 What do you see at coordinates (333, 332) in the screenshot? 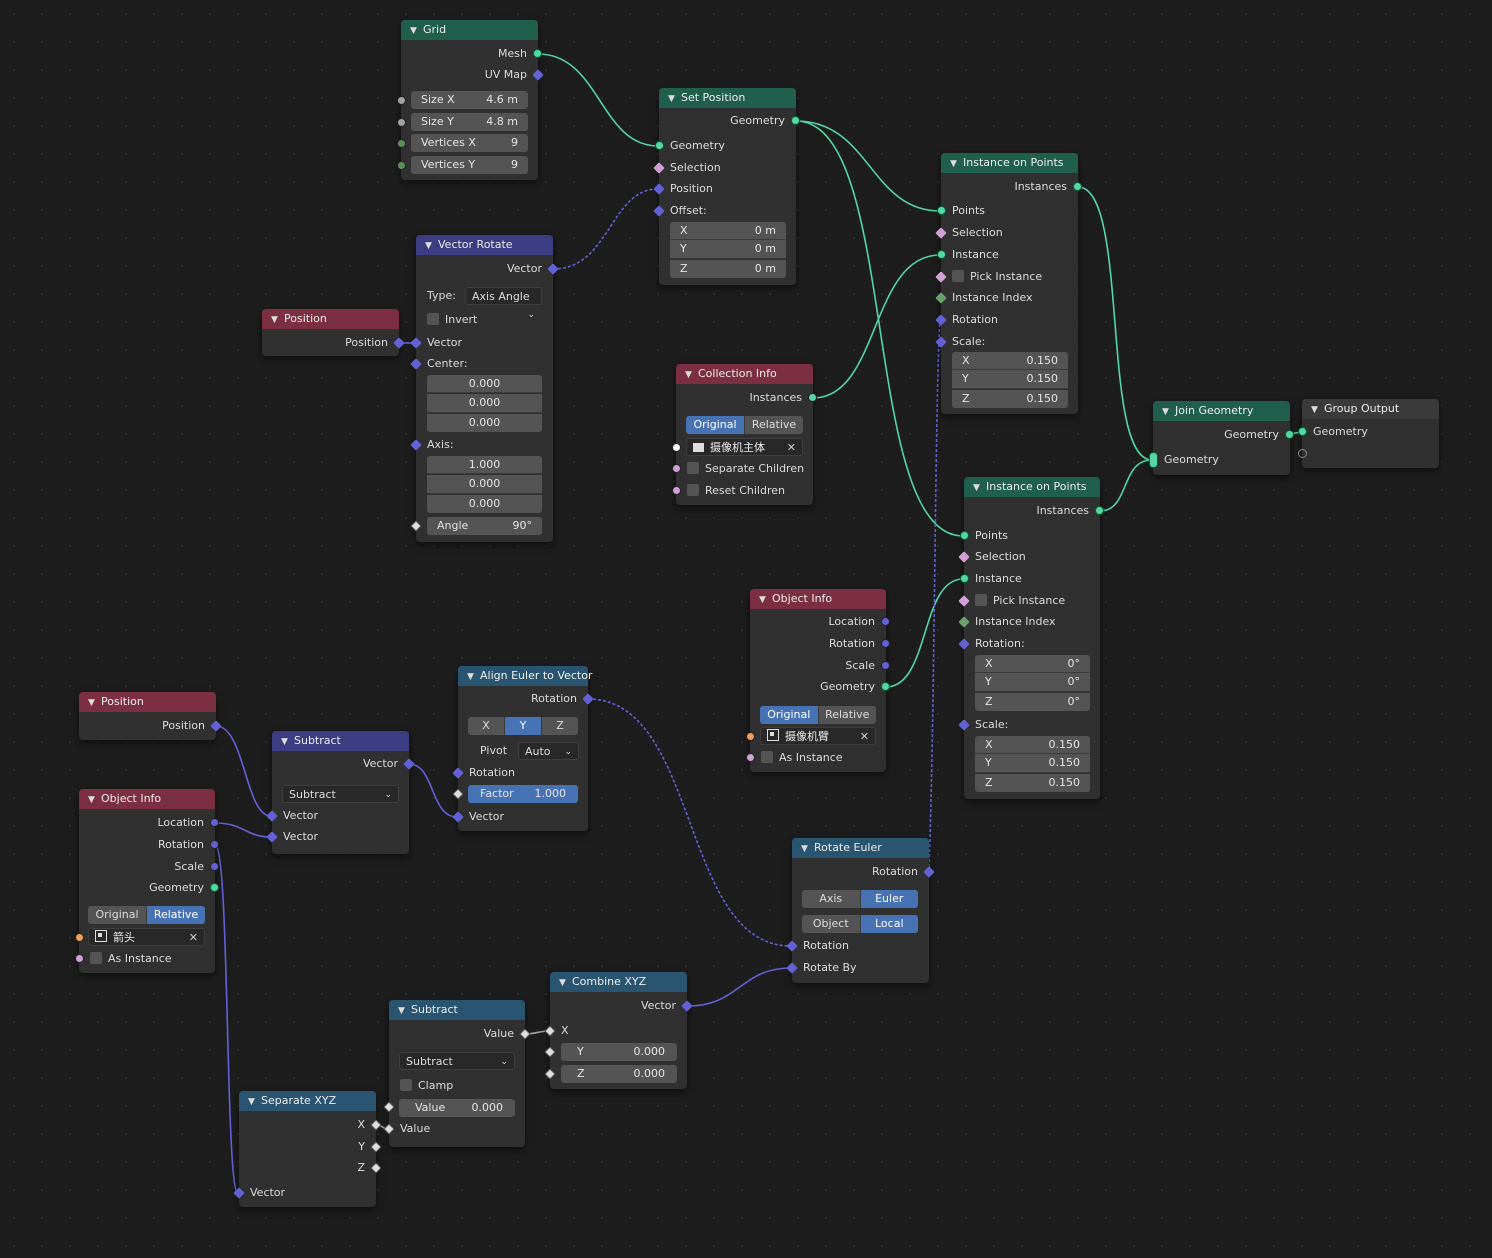
I see `position-node-1: ▼ Position Position` at bounding box center [333, 332].